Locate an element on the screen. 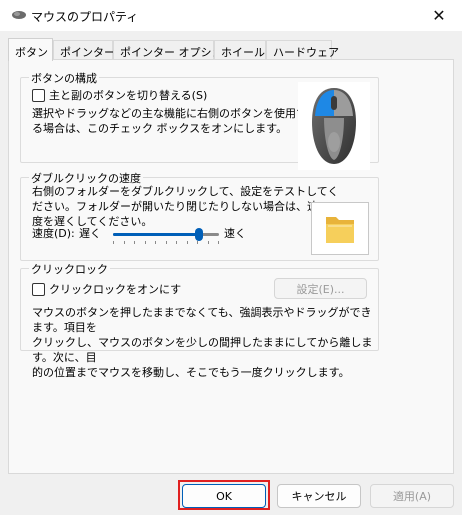 This screenshot has height=515, width=462. tab-buttons: ボタン is located at coordinates (30, 49).